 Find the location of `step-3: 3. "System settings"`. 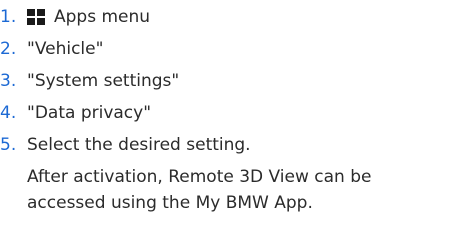

step-3: 3. "System settings" is located at coordinates (89, 81).